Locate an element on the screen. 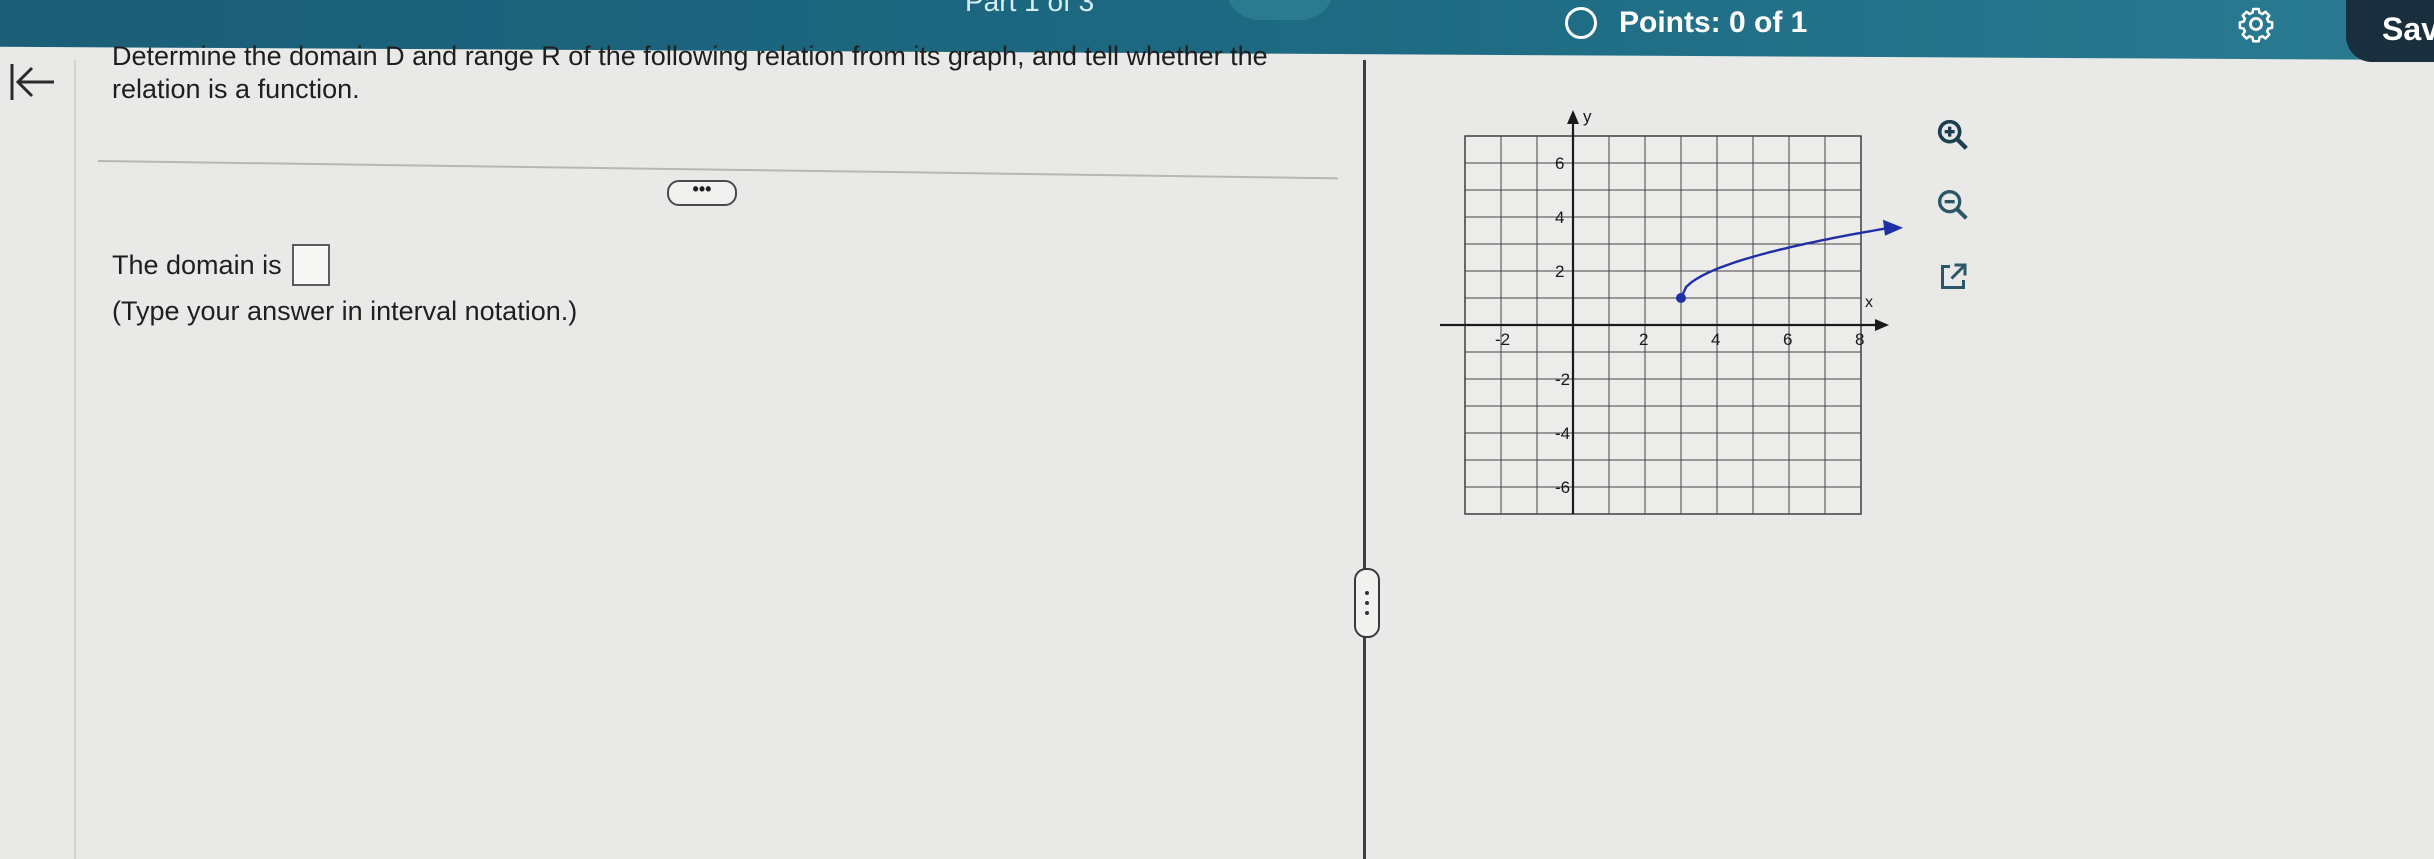  zoom-out-icon is located at coordinates (1953, 205).